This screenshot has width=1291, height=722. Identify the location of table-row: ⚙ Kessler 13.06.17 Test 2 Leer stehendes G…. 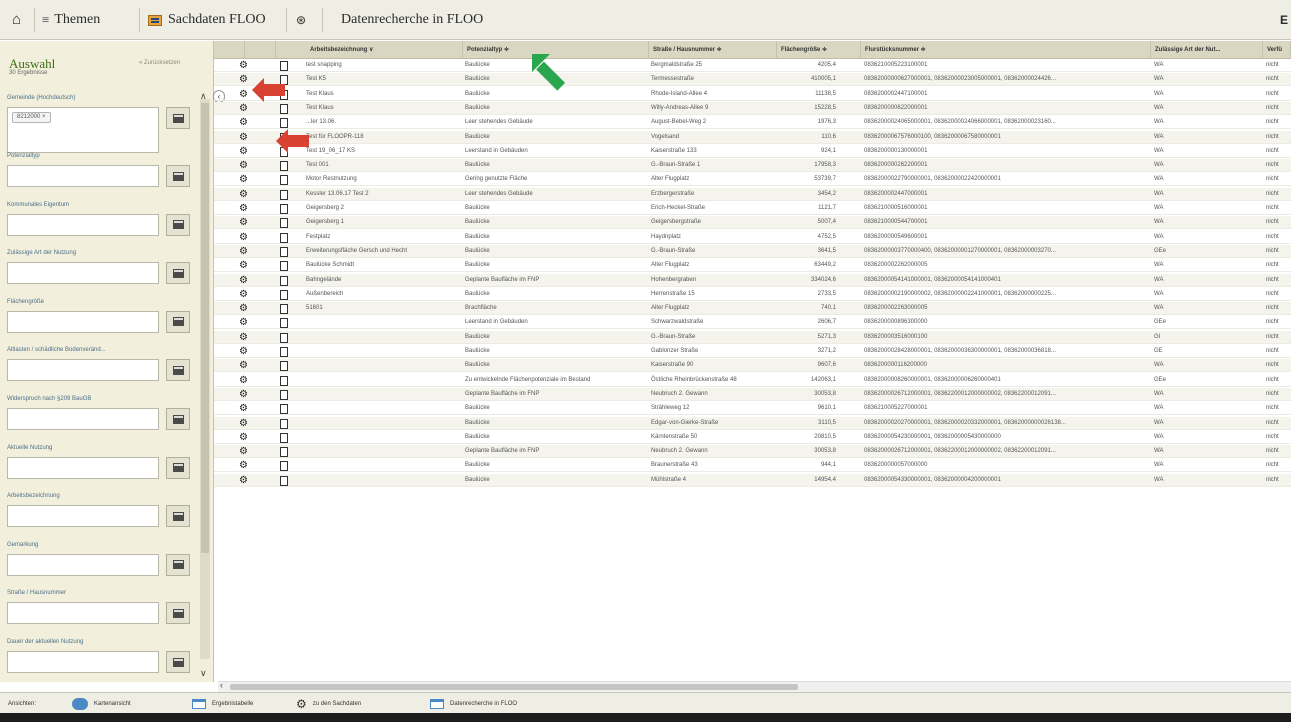
(752, 194).